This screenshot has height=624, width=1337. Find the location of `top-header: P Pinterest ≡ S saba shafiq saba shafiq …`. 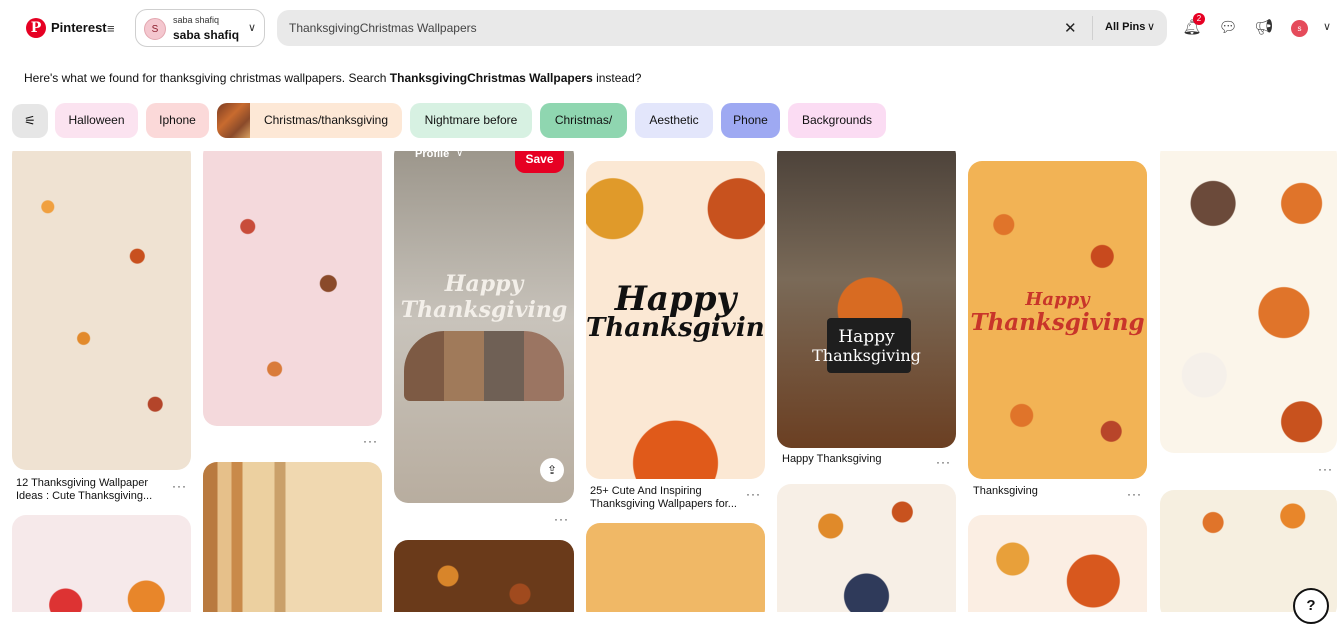

top-header: P Pinterest ≡ S saba shafiq saba shafiq … is located at coordinates (668, 28).